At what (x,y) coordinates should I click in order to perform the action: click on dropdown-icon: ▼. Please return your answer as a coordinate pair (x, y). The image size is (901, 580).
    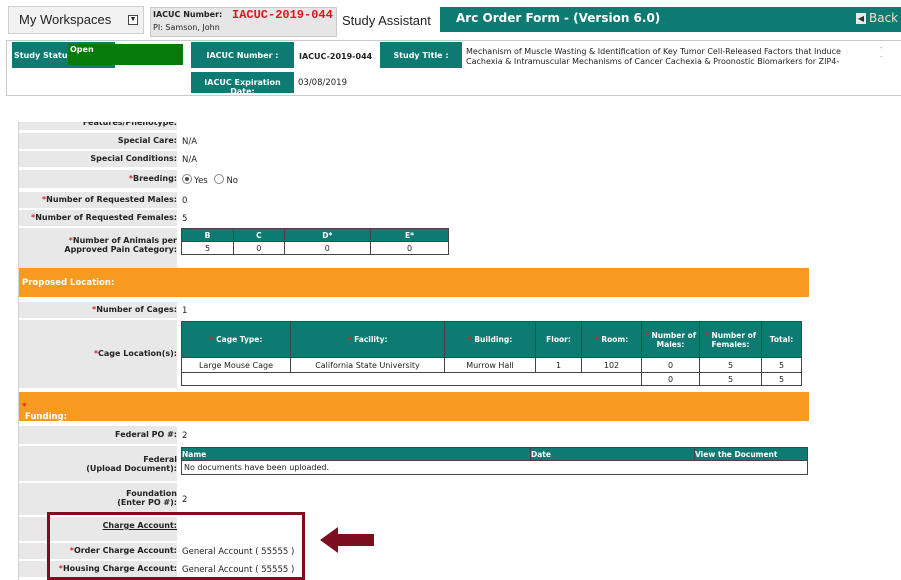
    Looking at the image, I should click on (133, 20).